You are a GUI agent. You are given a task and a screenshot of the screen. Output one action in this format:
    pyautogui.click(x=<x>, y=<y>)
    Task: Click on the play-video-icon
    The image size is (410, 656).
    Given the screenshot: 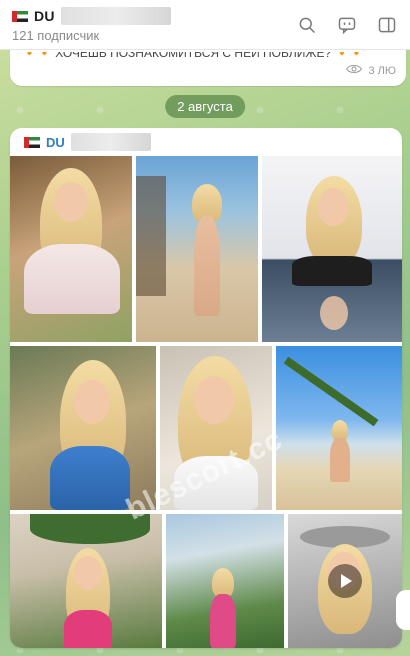 What is the action you would take?
    pyautogui.click(x=345, y=581)
    